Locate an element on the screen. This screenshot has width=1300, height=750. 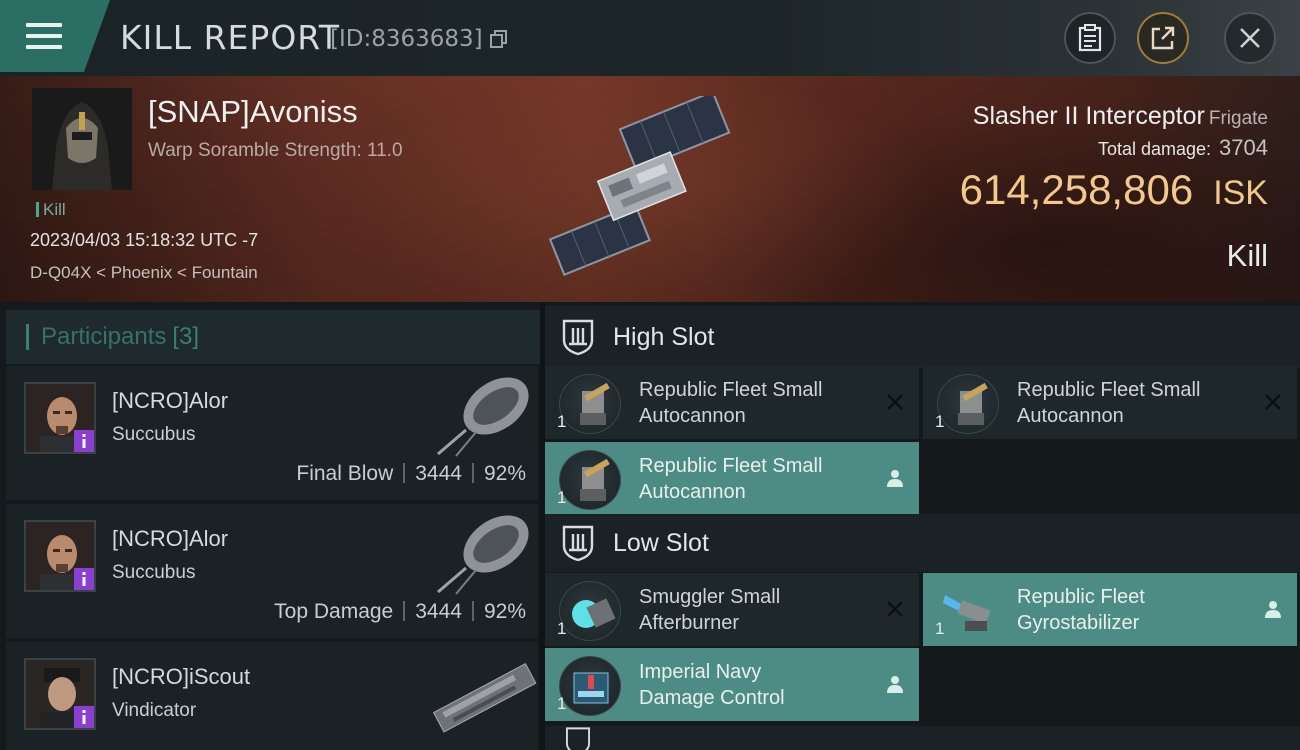
low-slot-icon is located at coordinates (578, 543).